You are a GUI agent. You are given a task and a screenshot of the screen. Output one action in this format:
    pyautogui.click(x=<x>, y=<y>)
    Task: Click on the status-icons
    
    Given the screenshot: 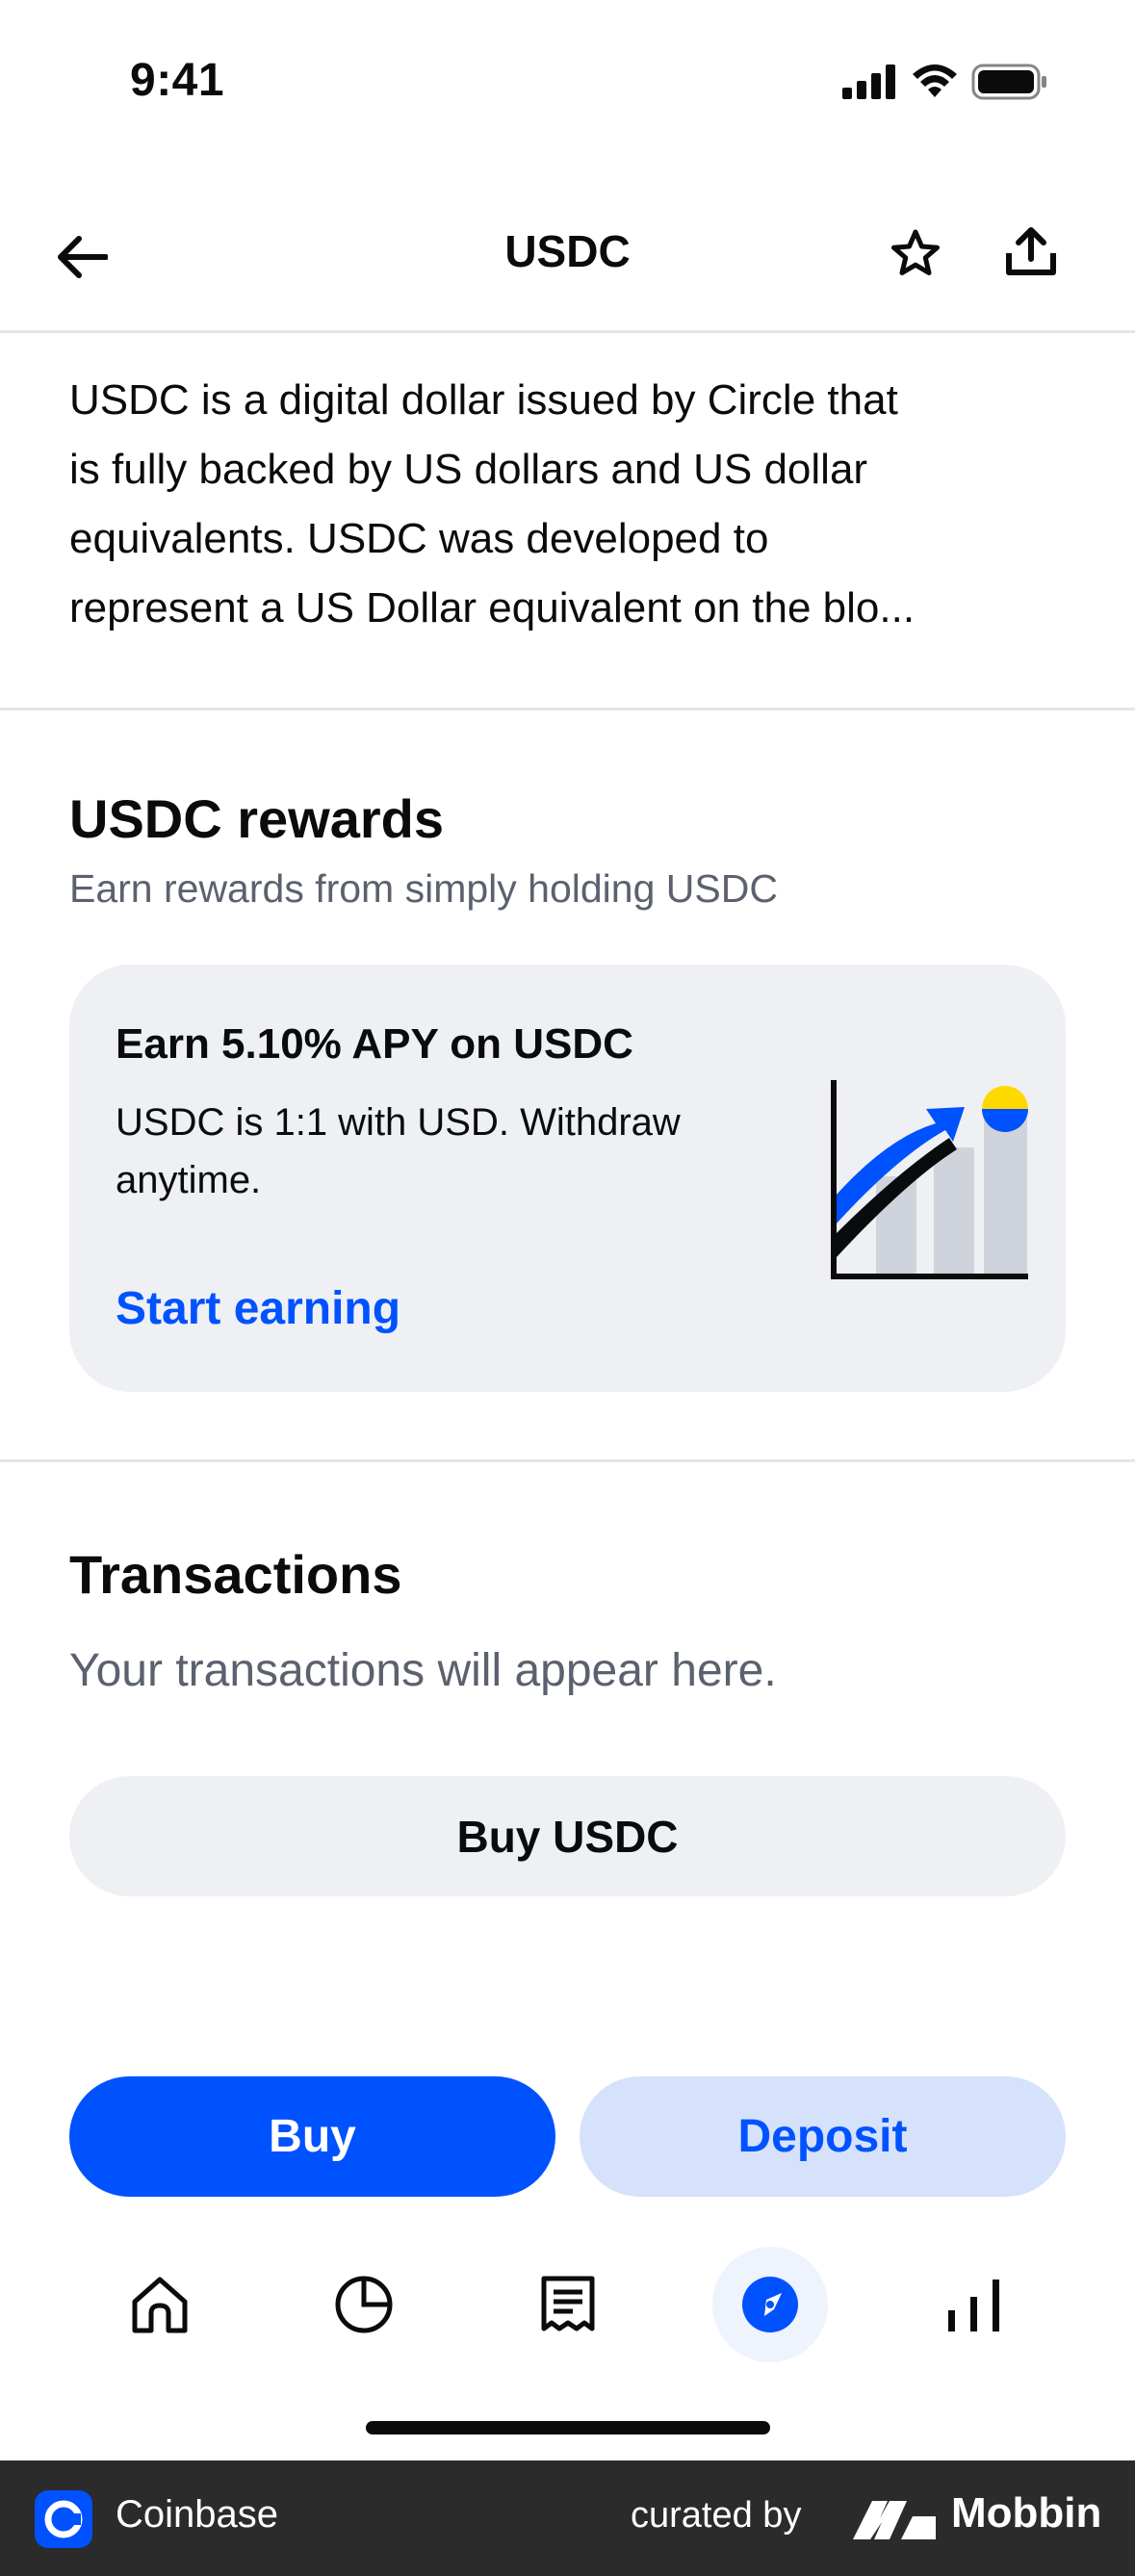 What is the action you would take?
    pyautogui.click(x=945, y=82)
    